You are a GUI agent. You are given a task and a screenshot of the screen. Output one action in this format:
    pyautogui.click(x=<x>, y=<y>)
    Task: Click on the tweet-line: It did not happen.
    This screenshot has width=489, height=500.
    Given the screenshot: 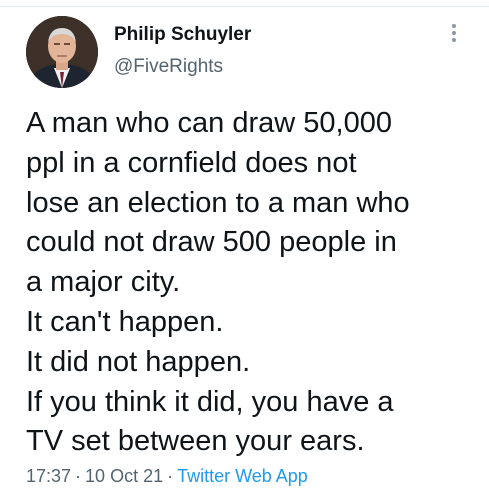 What is the action you would take?
    pyautogui.click(x=138, y=361)
    